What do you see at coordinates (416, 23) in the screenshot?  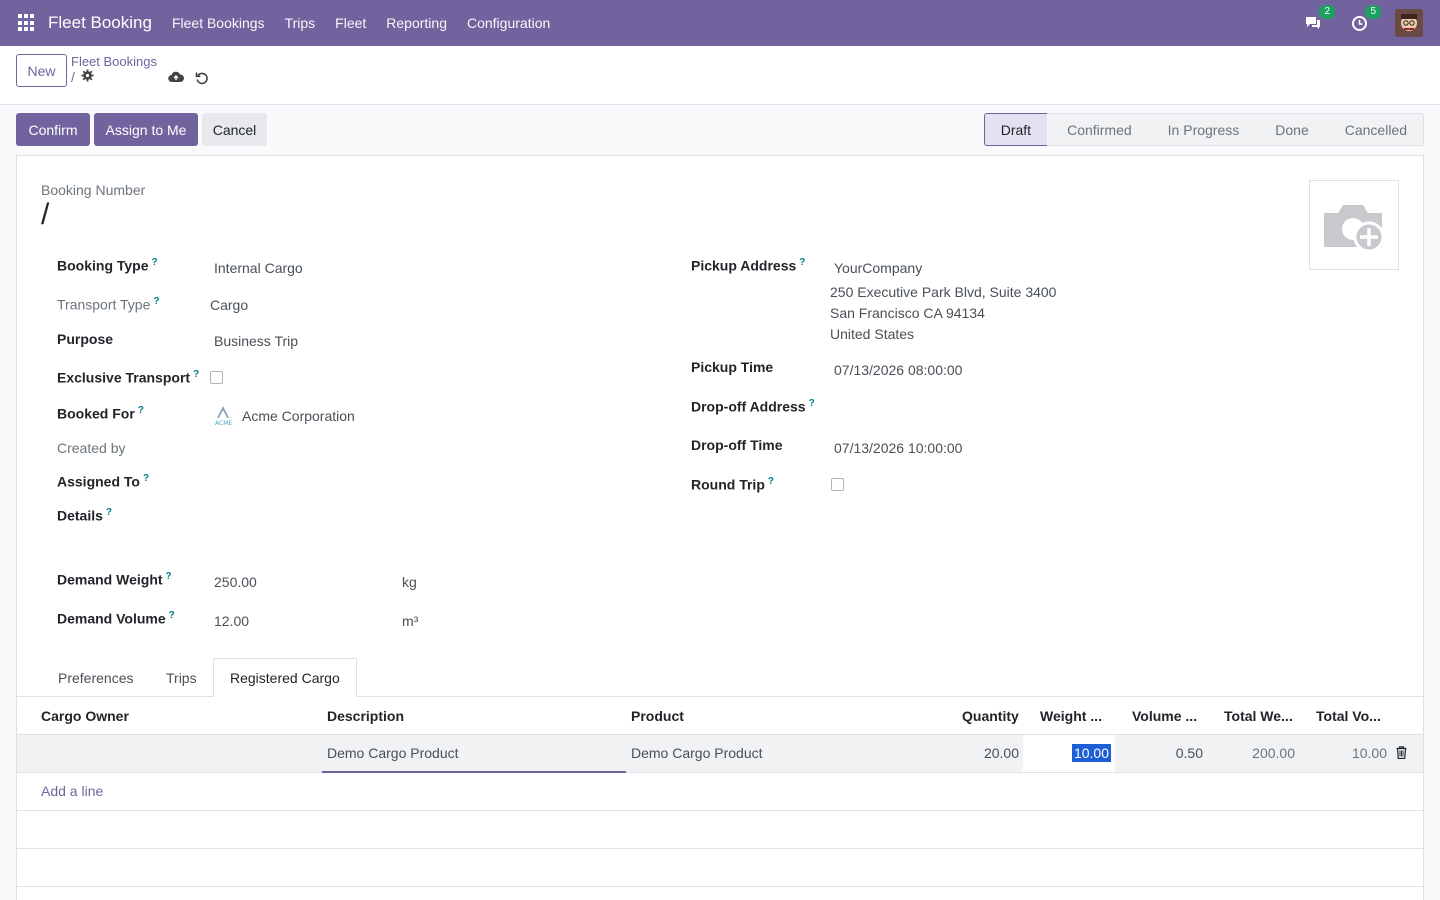 I see `menu-reporting: Reporting` at bounding box center [416, 23].